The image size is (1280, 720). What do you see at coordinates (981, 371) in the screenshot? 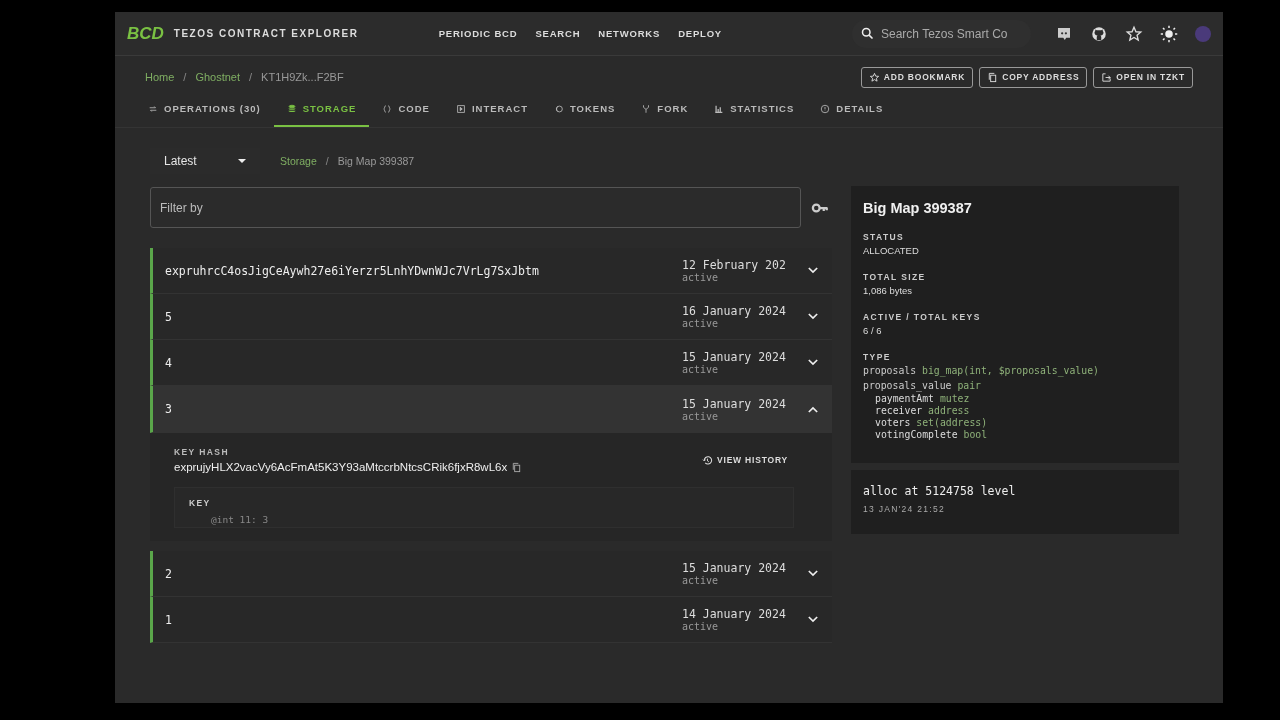
I see `type-line: proposals big_map(int, $proposals_value)` at bounding box center [981, 371].